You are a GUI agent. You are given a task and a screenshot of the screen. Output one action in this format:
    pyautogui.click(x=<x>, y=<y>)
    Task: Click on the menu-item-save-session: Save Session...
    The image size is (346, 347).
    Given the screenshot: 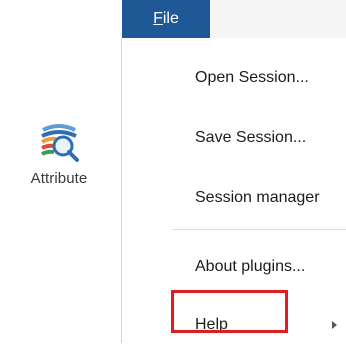 What is the action you would take?
    pyautogui.click(x=234, y=138)
    